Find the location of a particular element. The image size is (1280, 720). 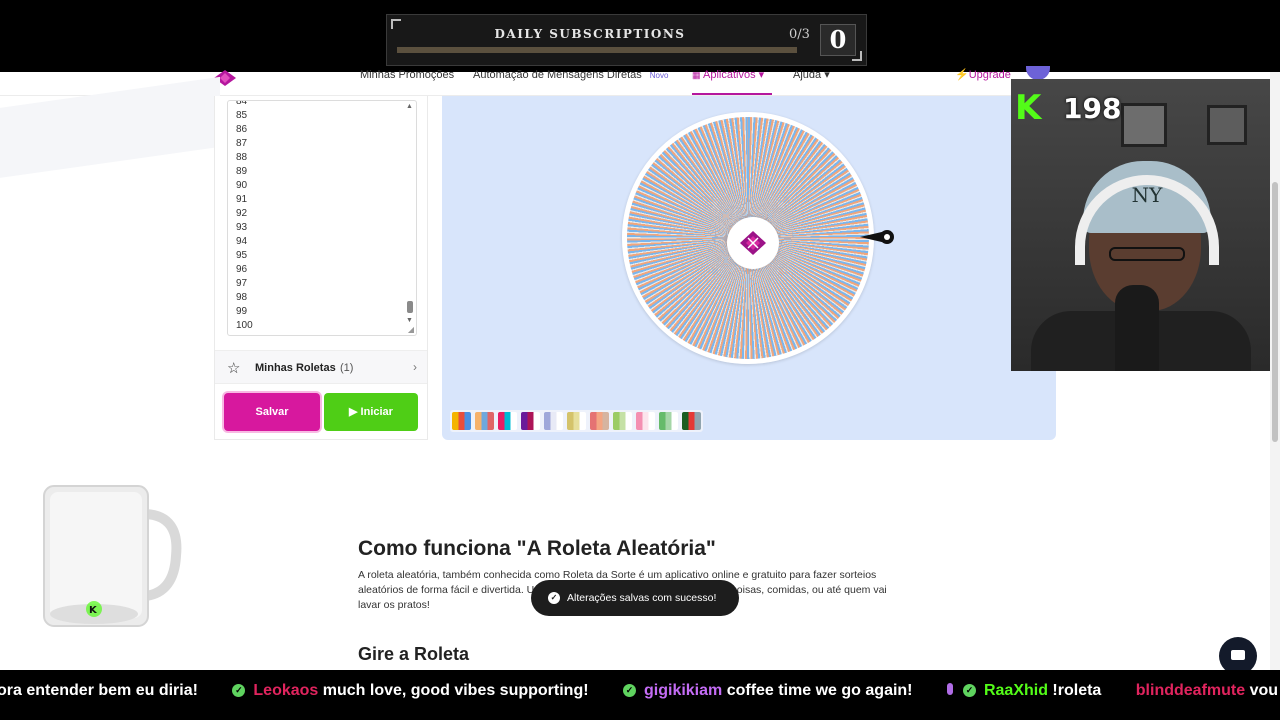

page-scrollbar is located at coordinates (1275, 371).